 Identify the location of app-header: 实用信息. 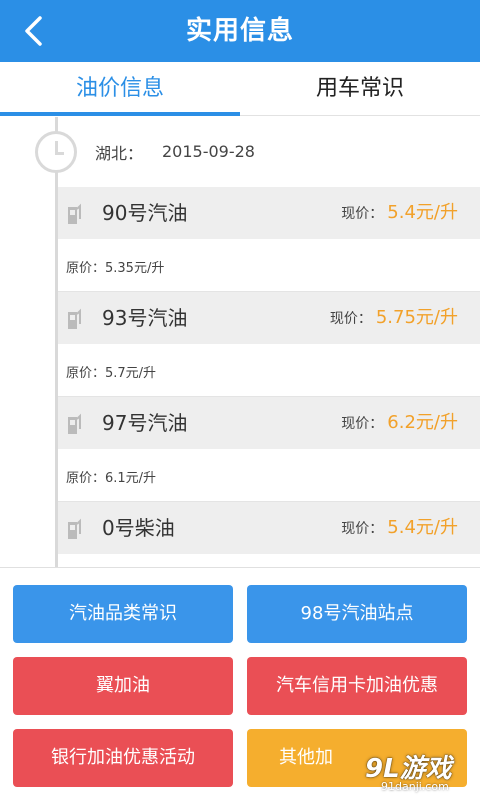
(240, 31).